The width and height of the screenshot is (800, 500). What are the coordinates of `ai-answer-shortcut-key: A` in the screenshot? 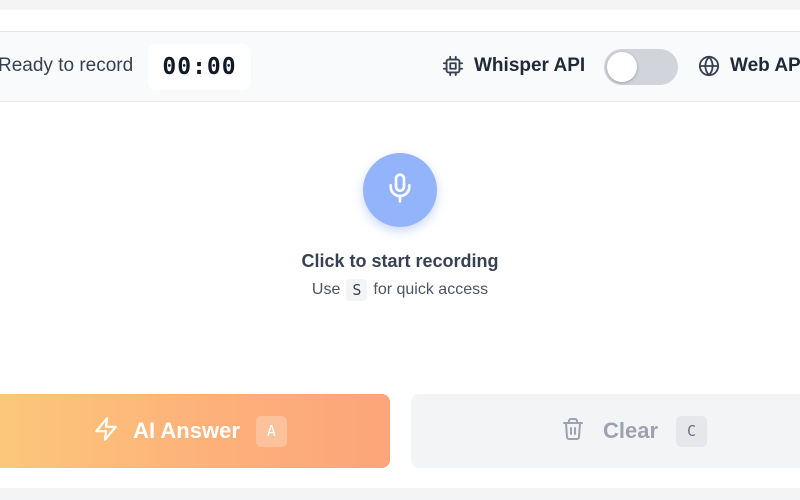 It's located at (271, 431).